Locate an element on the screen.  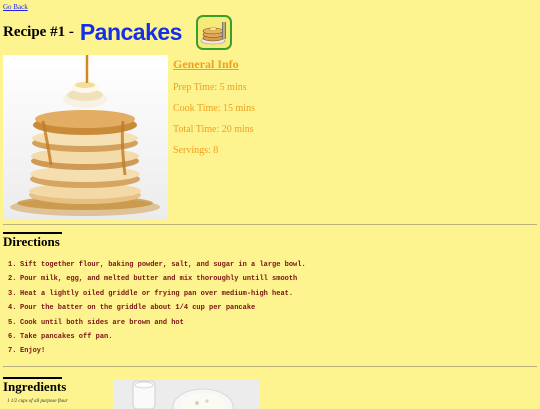
ingredients-heading: Ingredients is located at coordinates (35, 386).